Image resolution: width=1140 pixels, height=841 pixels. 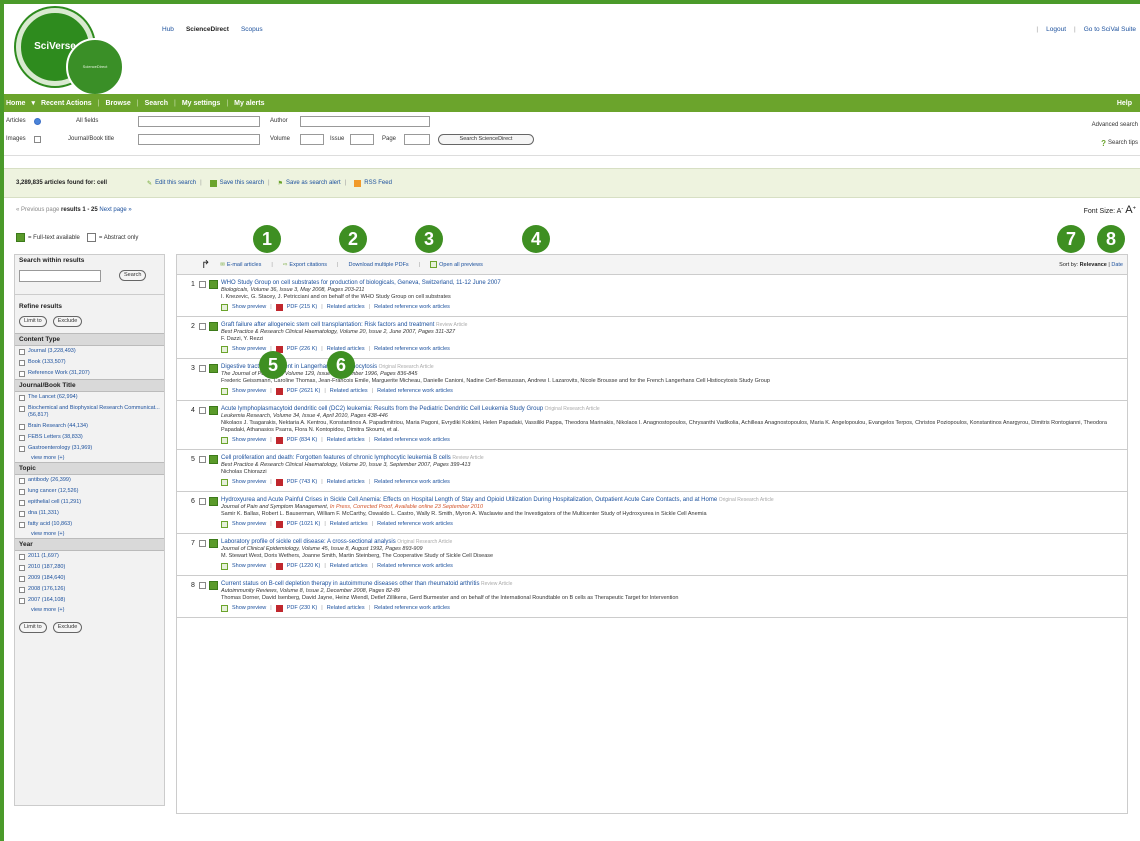 What do you see at coordinates (89, 373) in the screenshot?
I see `facet-item: Reference Work (31,207)` at bounding box center [89, 373].